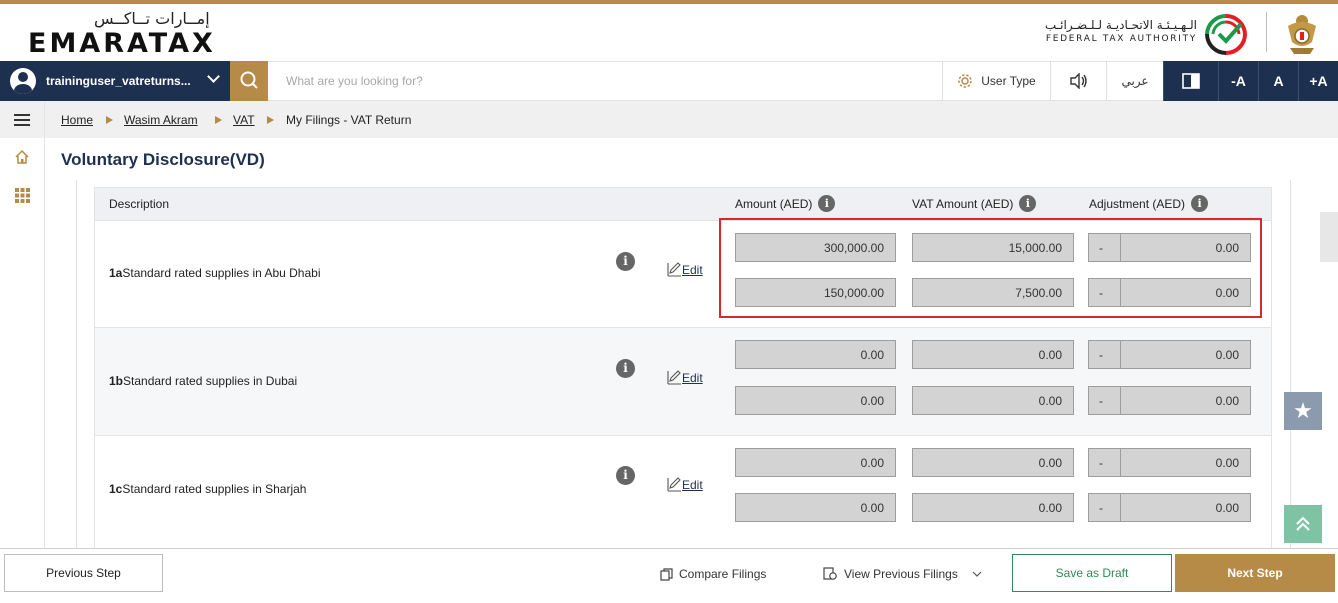  I want to click on home-icon, so click(22, 156).